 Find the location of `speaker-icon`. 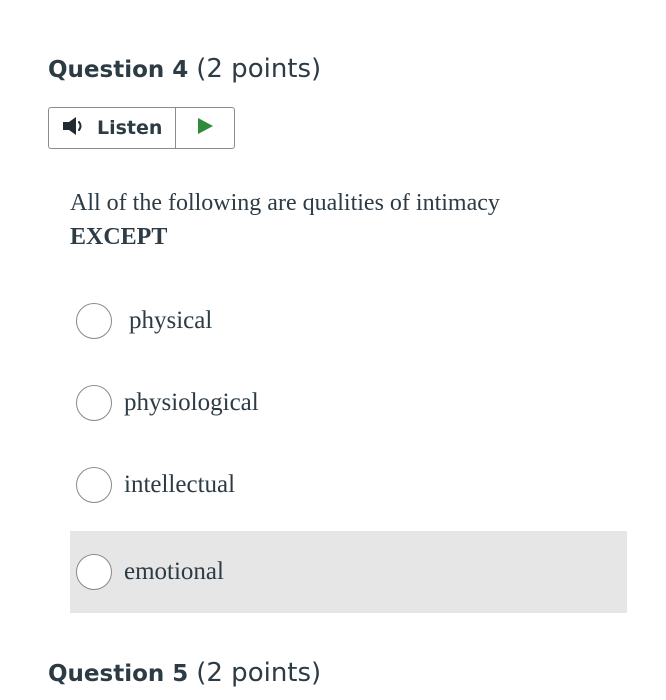

speaker-icon is located at coordinates (75, 128).